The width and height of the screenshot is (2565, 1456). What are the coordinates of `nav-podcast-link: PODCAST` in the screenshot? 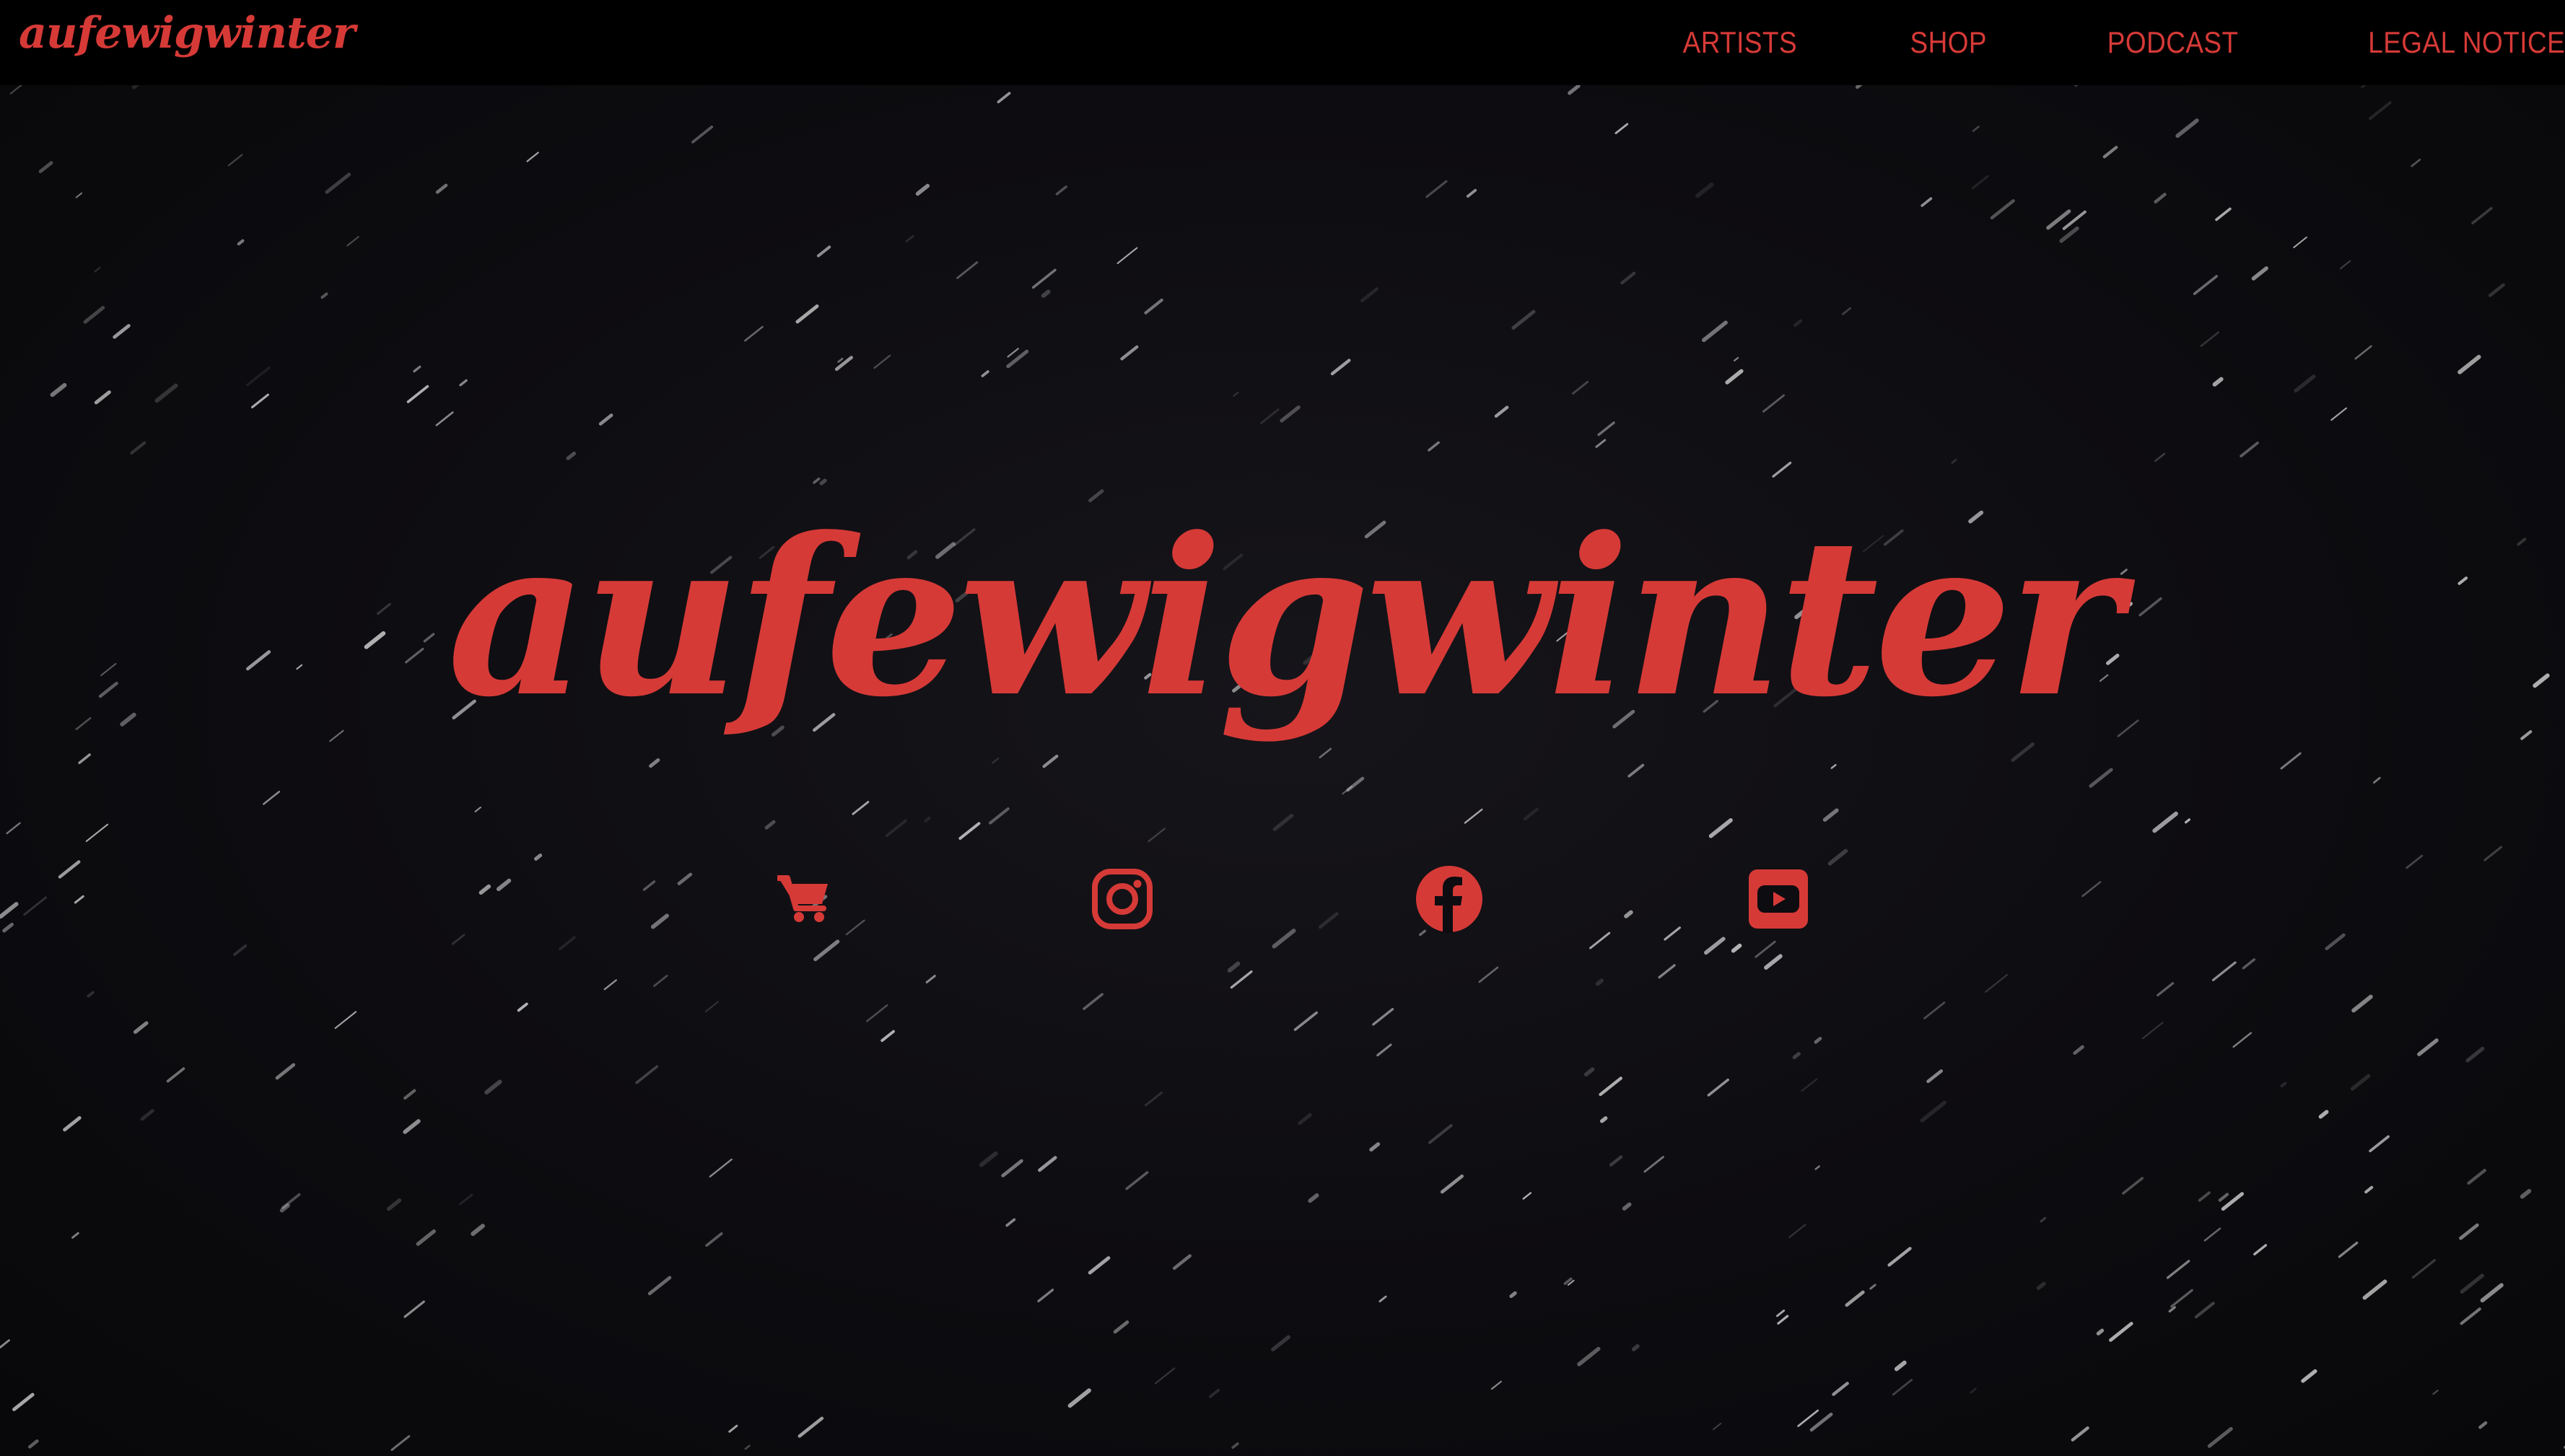 It's located at (2173, 42).